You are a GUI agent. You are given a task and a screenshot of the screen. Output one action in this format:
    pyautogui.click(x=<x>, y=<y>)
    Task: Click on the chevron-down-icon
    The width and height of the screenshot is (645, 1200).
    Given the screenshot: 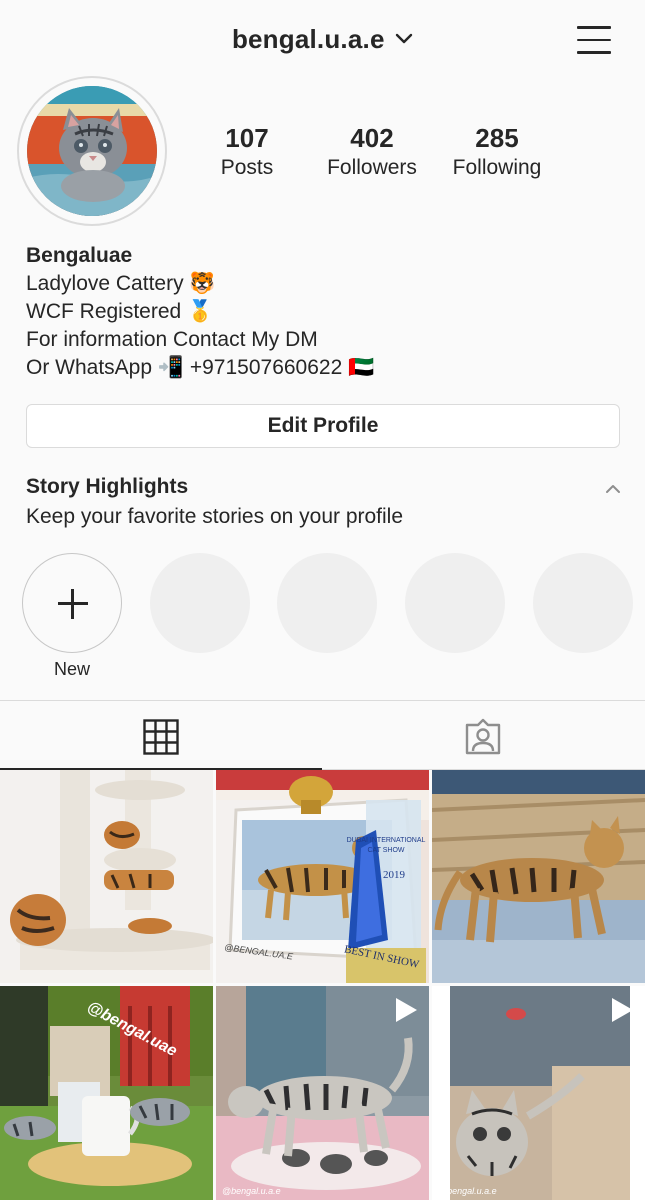 What is the action you would take?
    pyautogui.click(x=404, y=41)
    